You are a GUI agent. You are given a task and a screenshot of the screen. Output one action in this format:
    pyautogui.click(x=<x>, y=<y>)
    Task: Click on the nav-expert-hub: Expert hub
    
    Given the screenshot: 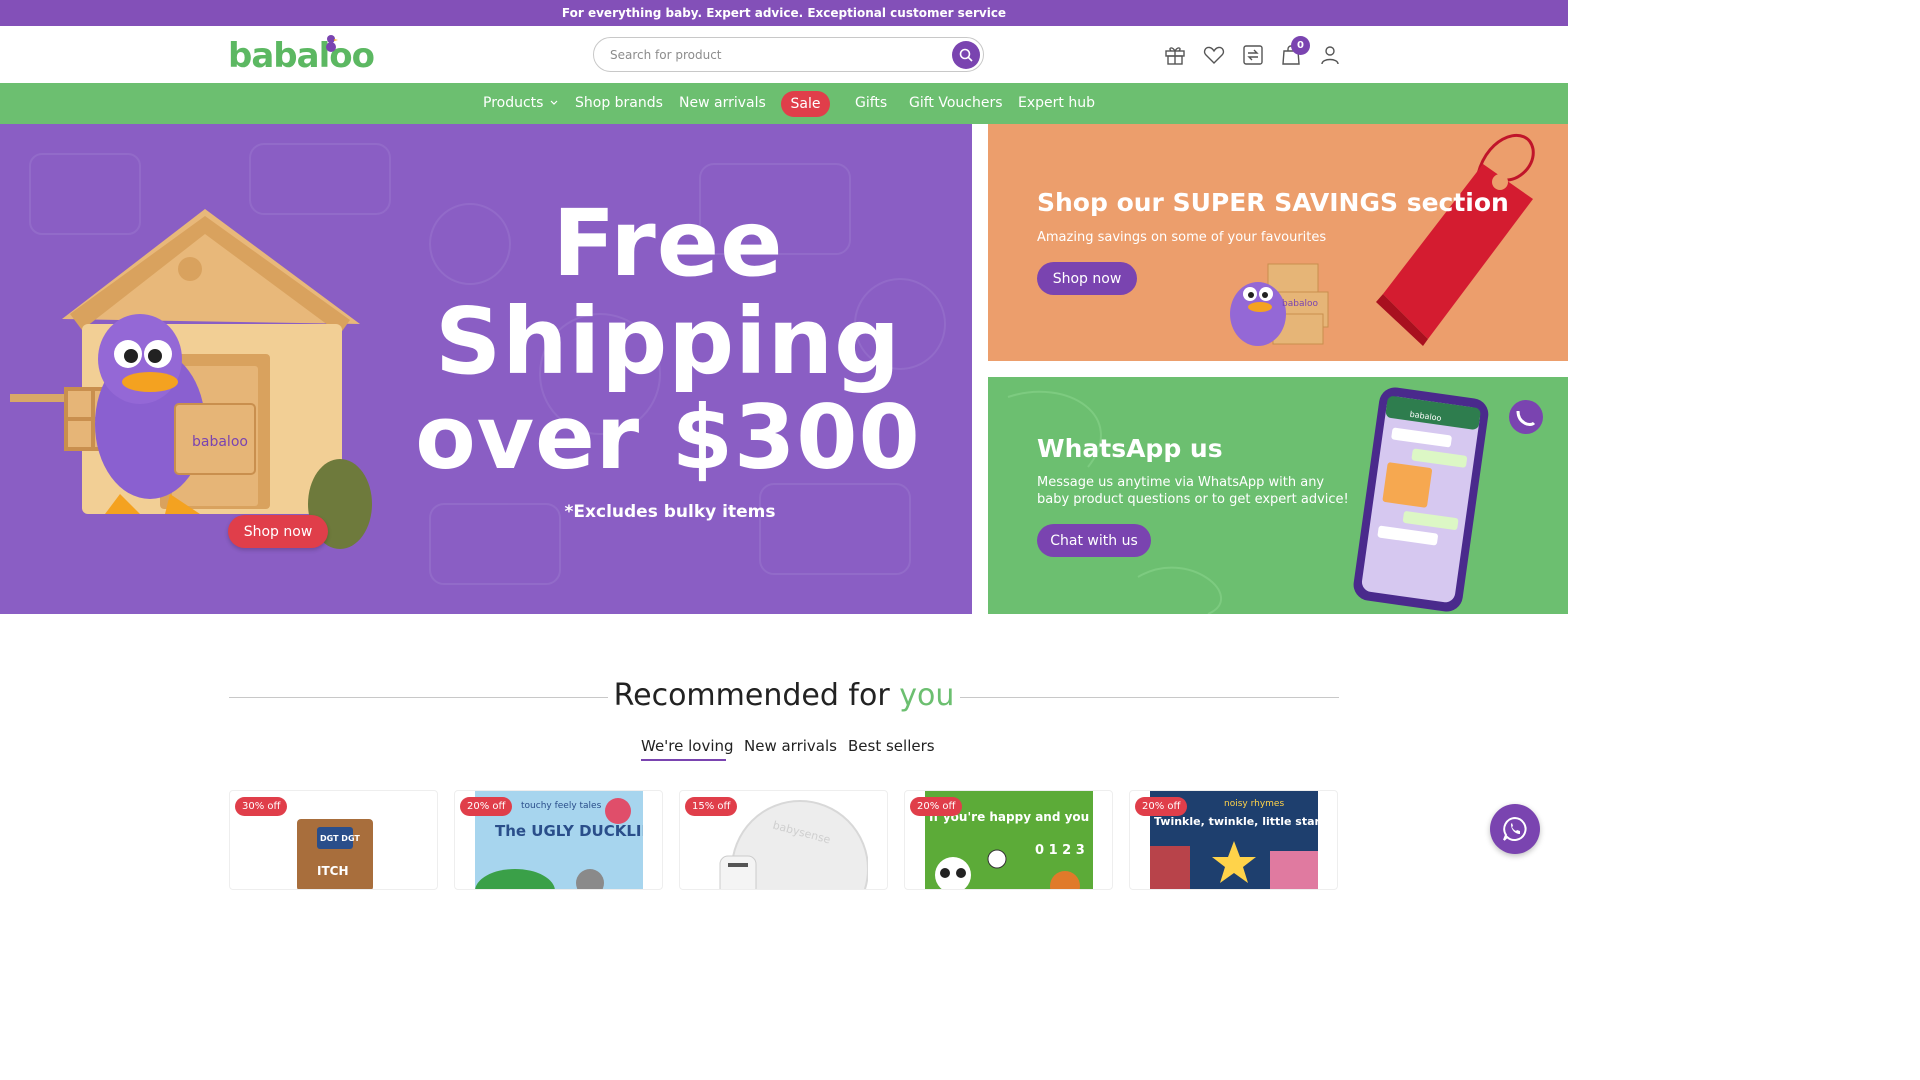 What is the action you would take?
    pyautogui.click(x=1056, y=103)
    